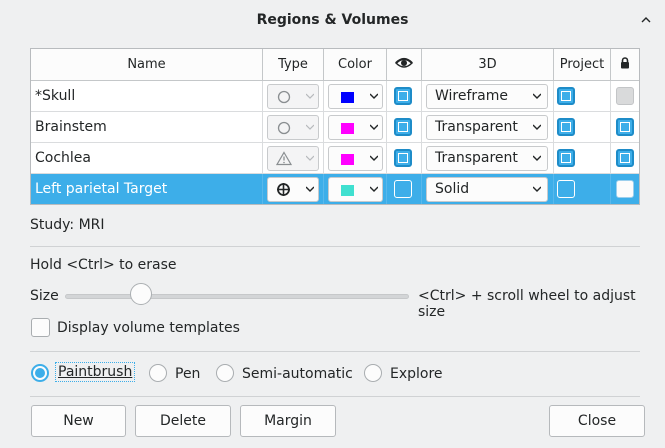  I want to click on pen-label: Pen, so click(187, 374).